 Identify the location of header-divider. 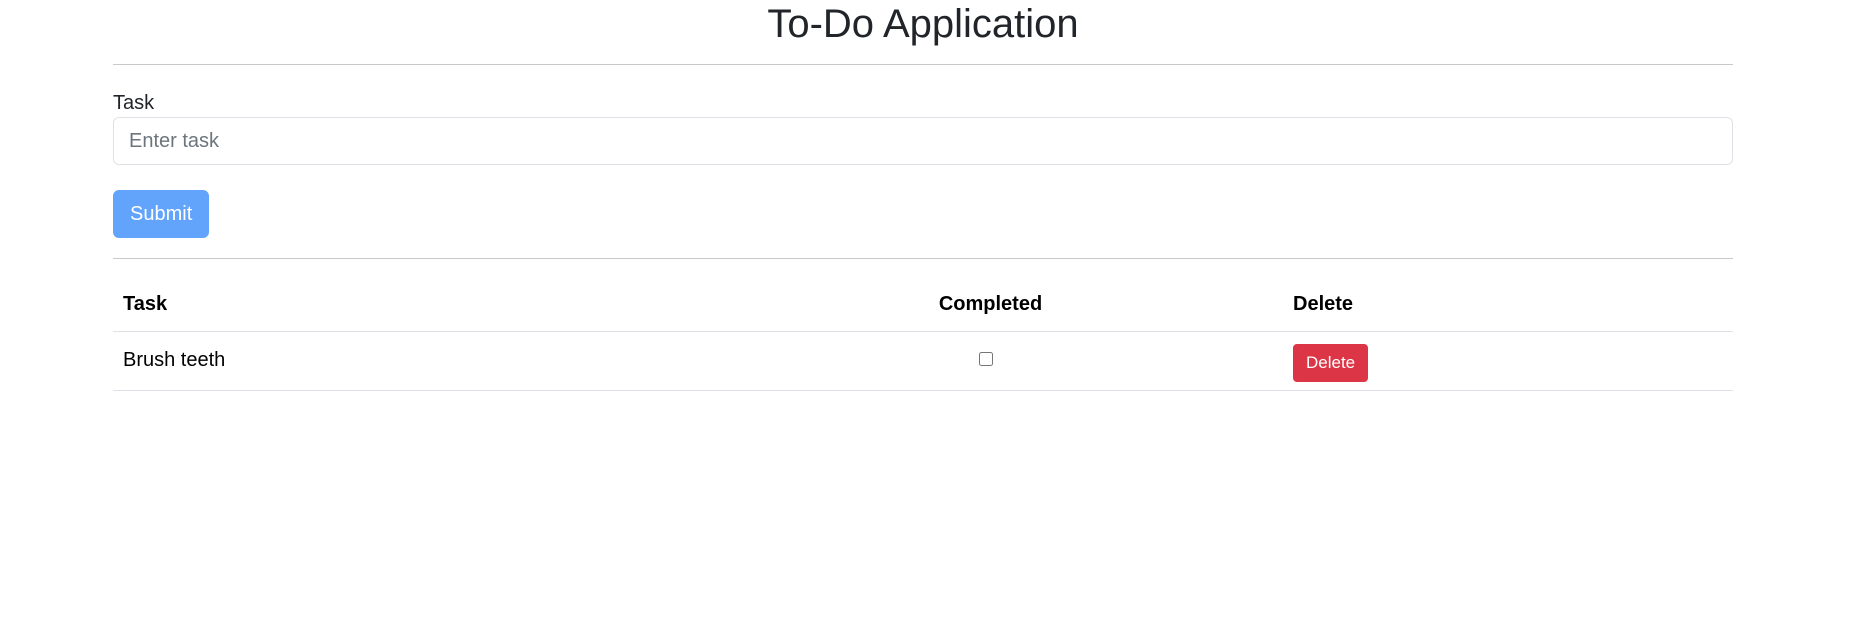
(923, 64).